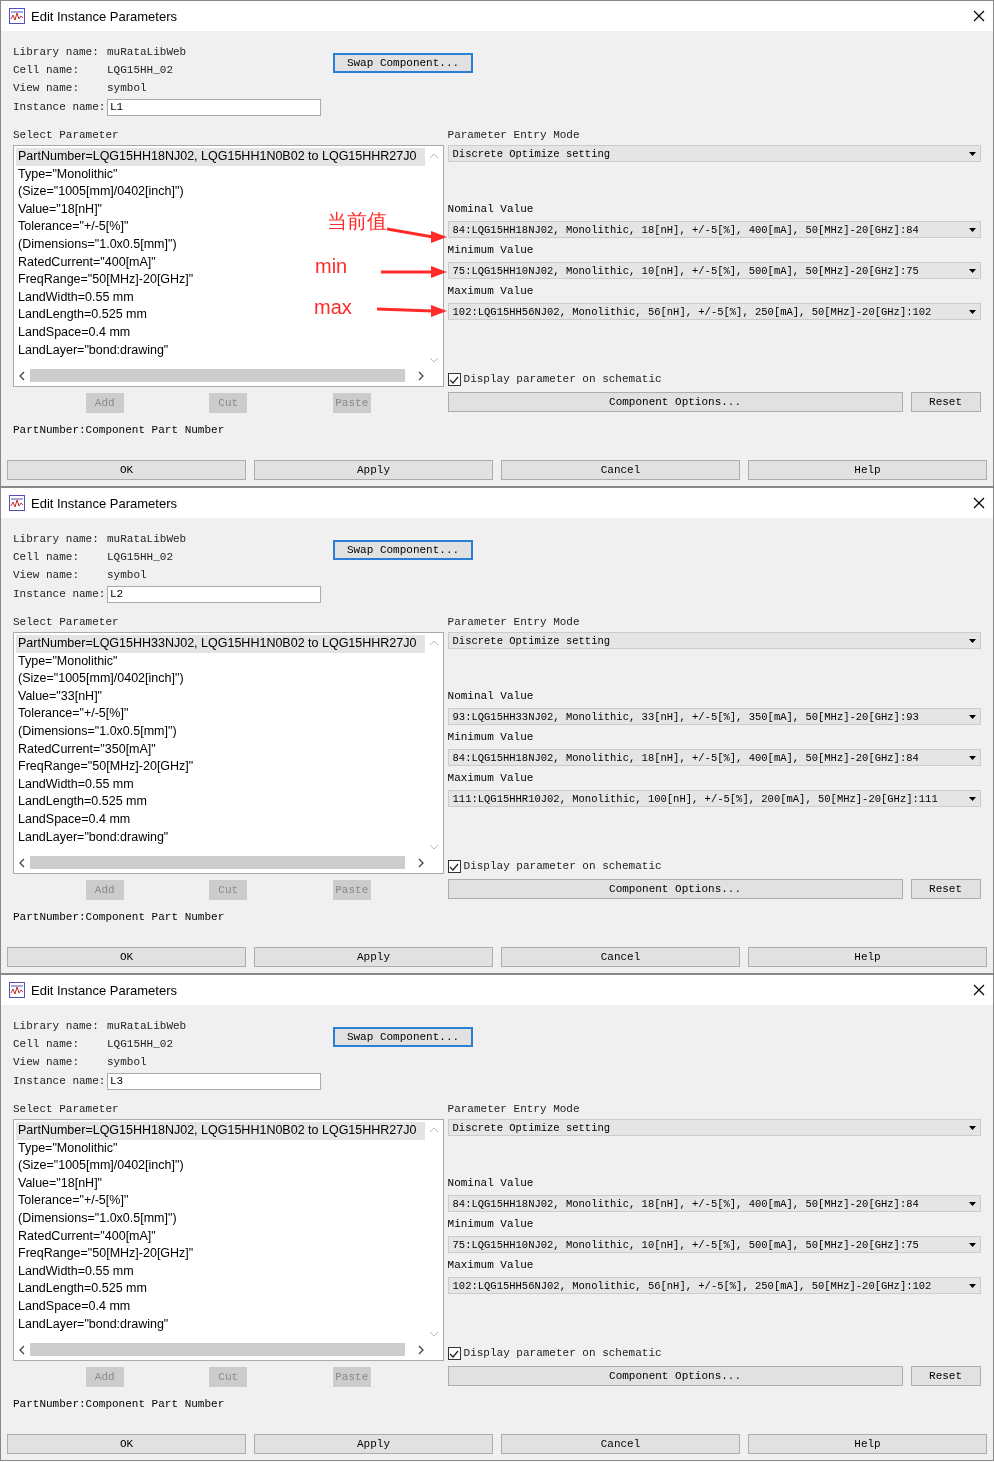  Describe the element at coordinates (60, 1081) in the screenshot. I see `field-label: Instance name:` at that location.